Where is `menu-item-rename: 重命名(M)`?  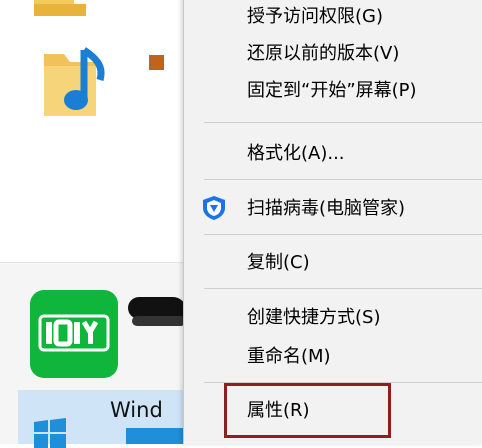 menu-item-rename: 重命名(M) is located at coordinates (333, 355).